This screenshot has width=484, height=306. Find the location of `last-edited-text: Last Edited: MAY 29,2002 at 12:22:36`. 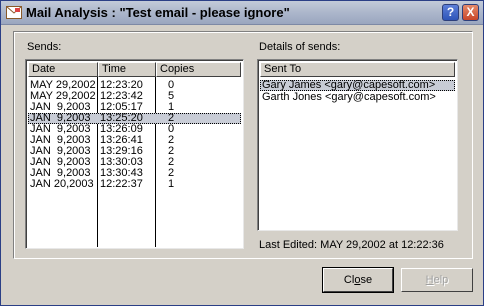

last-edited-text: Last Edited: MAY 29,2002 at 12:22:36 is located at coordinates (351, 245).